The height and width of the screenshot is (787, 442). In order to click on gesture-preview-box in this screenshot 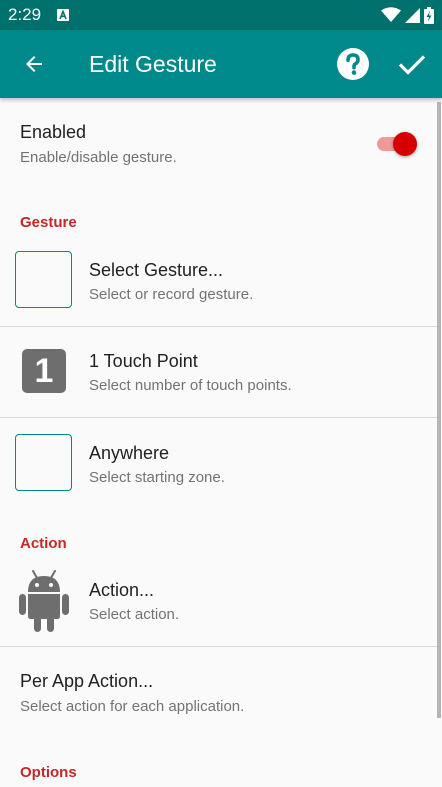, I will do `click(43, 279)`.